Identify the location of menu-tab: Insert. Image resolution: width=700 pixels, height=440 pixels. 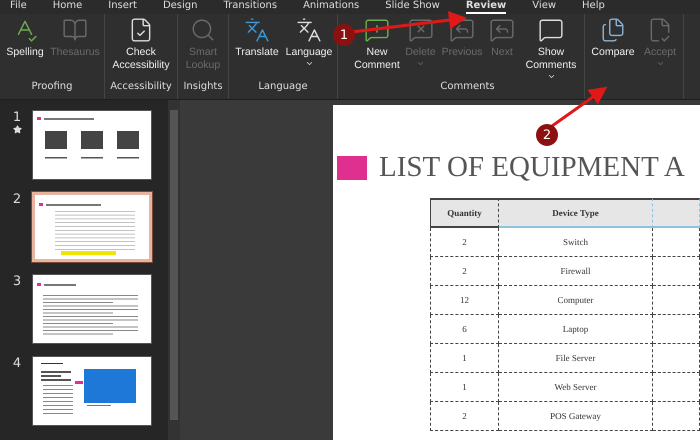
(122, 7).